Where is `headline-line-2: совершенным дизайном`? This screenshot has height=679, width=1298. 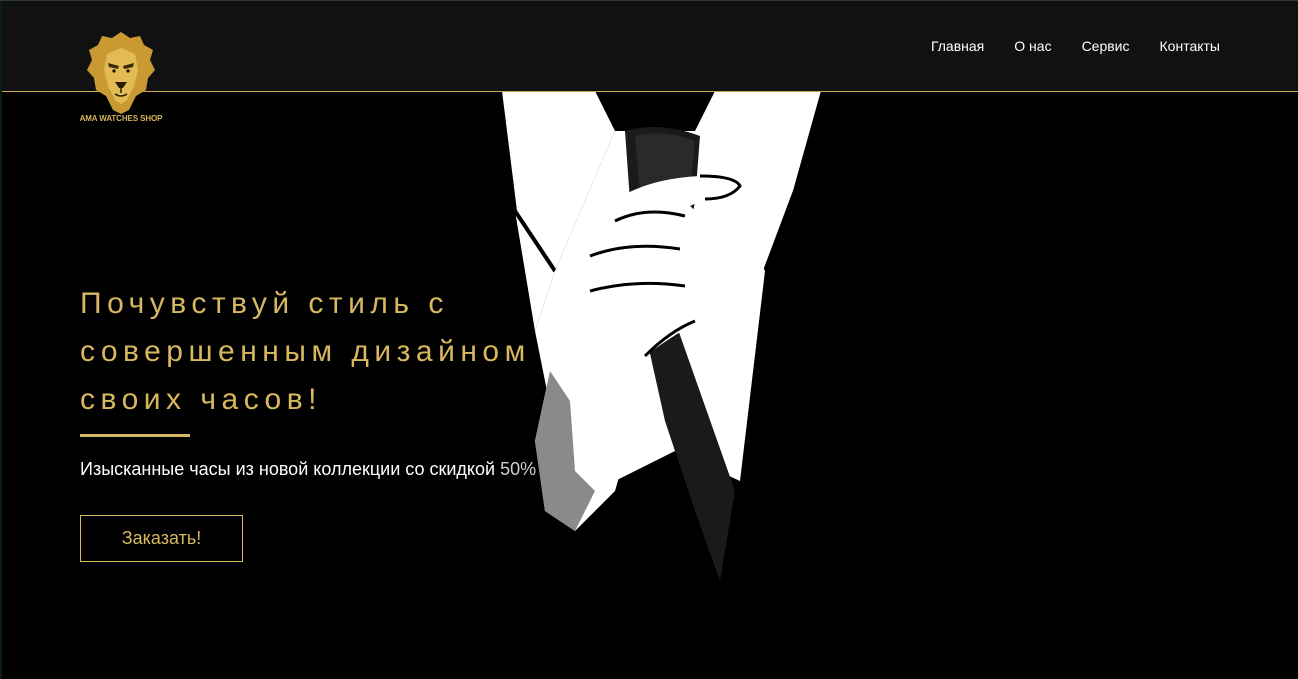
headline-line-2: совершенным дизайном is located at coordinates (305, 351).